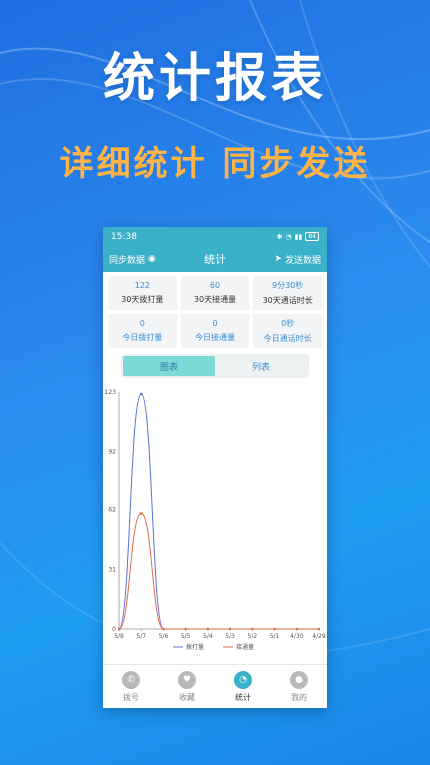  I want to click on tab-label: 收藏, so click(187, 697).